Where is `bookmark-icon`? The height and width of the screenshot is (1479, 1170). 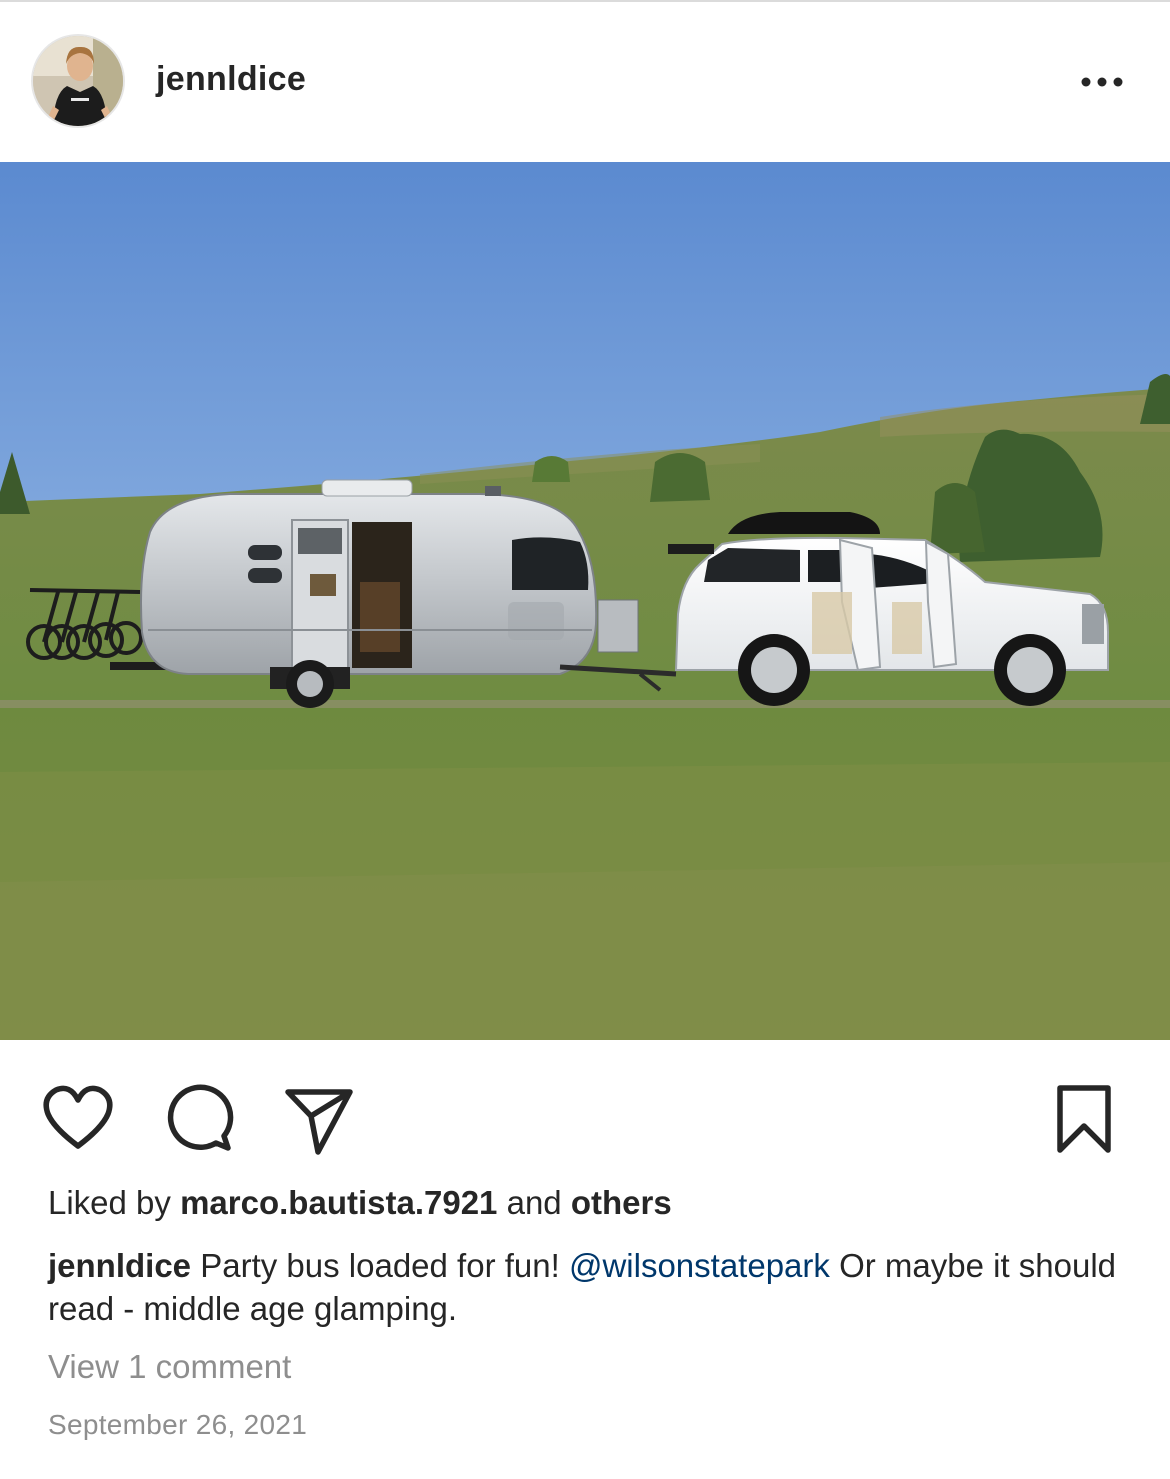 bookmark-icon is located at coordinates (1084, 1119).